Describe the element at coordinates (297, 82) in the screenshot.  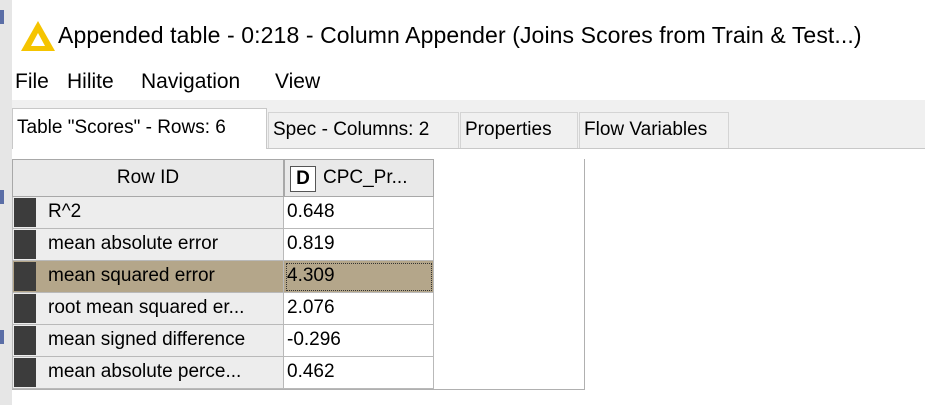
I see `menu-view: View` at that location.